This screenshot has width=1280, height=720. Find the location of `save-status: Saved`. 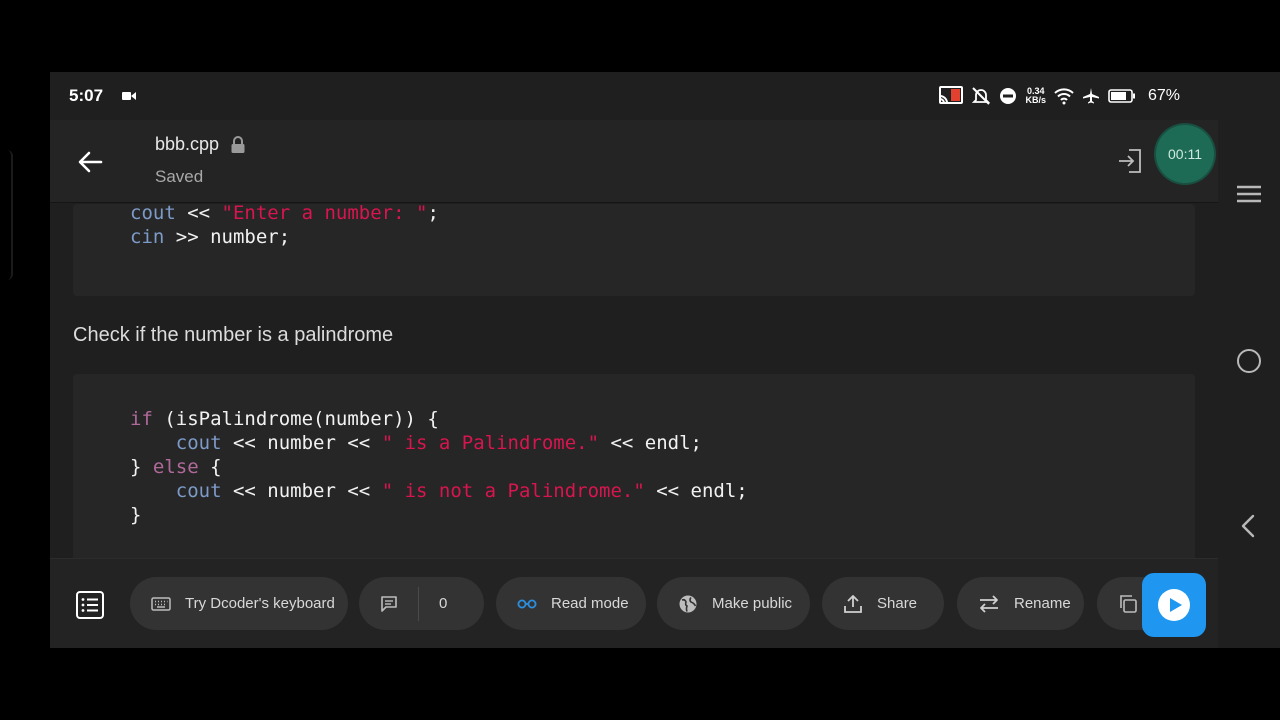

save-status: Saved is located at coordinates (179, 176).